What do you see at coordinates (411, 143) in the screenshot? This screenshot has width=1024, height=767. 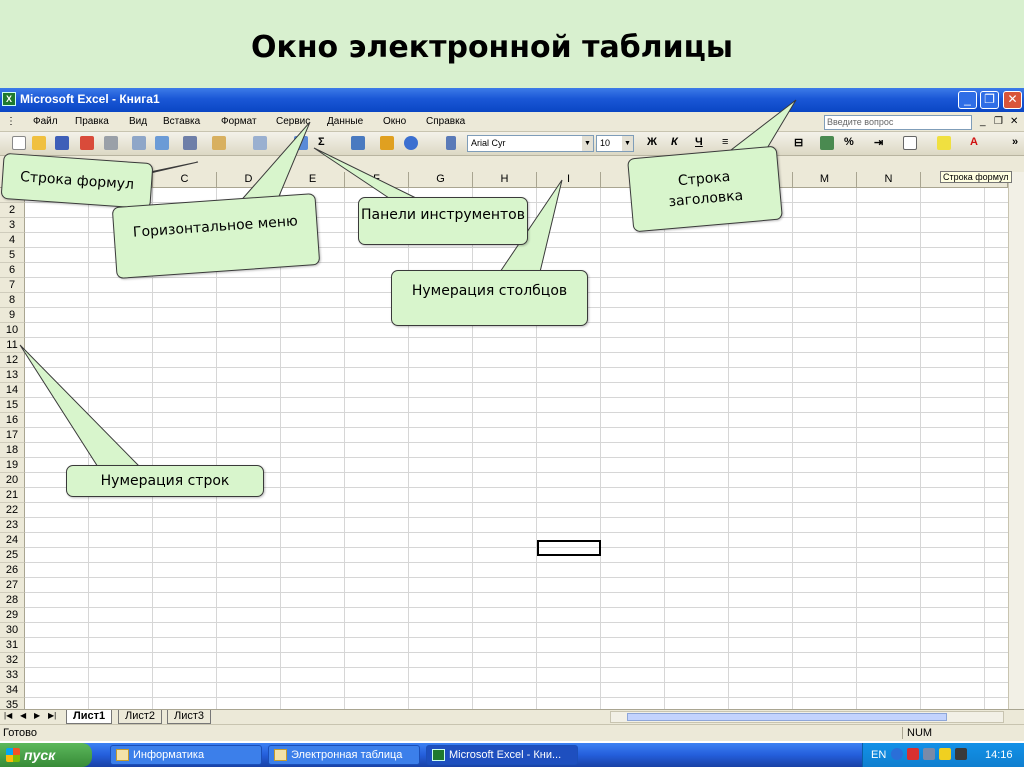 I see `help-icon` at bounding box center [411, 143].